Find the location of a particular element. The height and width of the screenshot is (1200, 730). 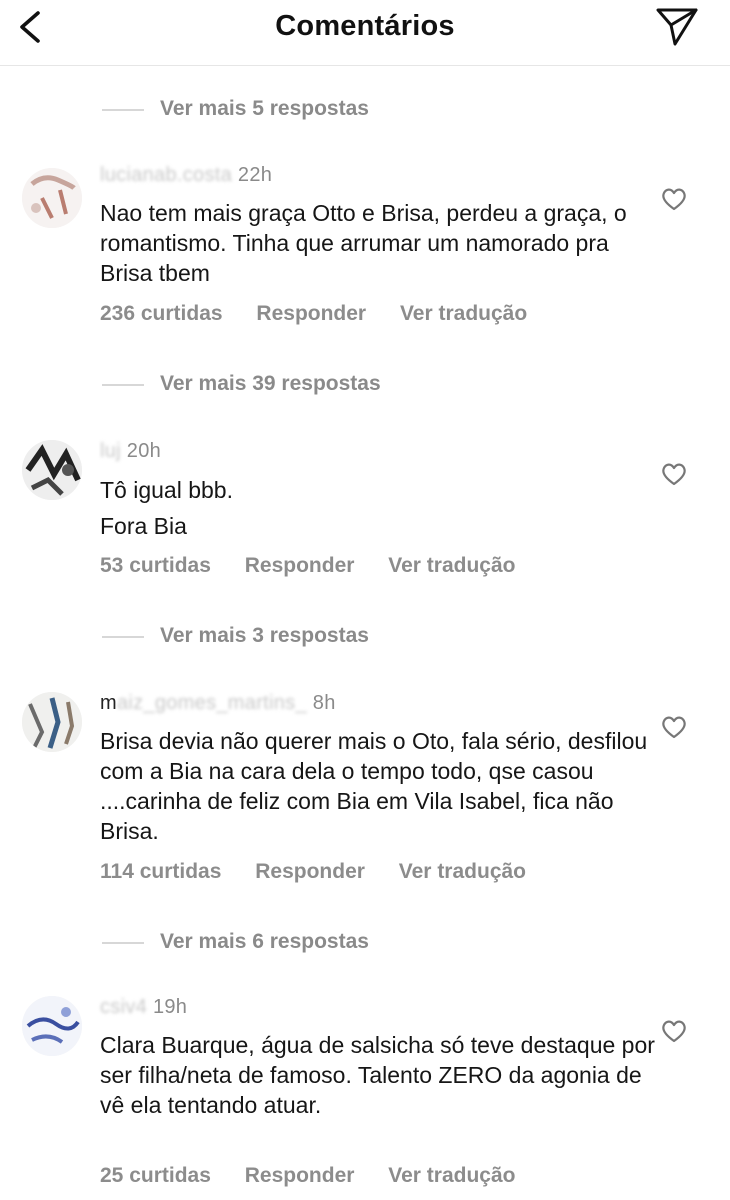

username-text: m is located at coordinates (108, 703).